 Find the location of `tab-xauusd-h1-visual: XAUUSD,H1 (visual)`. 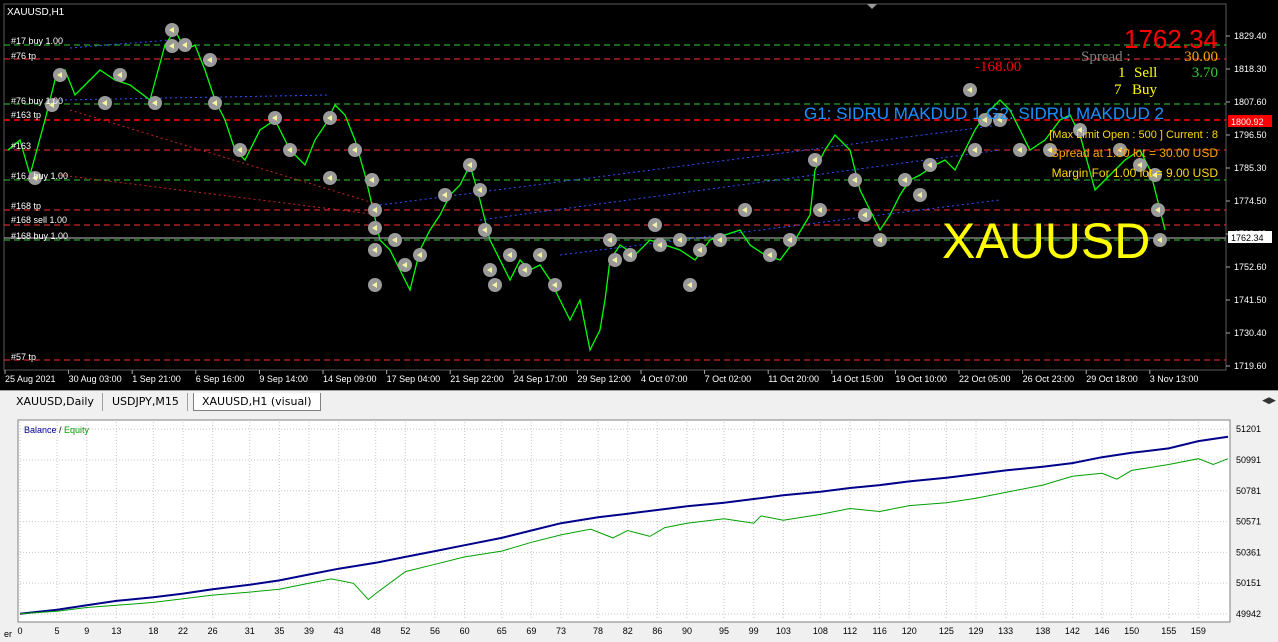

tab-xauusd-h1-visual: XAUUSD,H1 (visual) is located at coordinates (257, 402).